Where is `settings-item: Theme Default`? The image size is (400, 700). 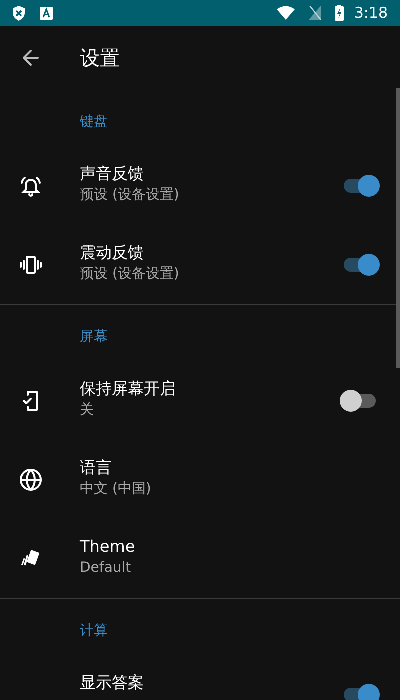 settings-item: Theme Default is located at coordinates (200, 558).